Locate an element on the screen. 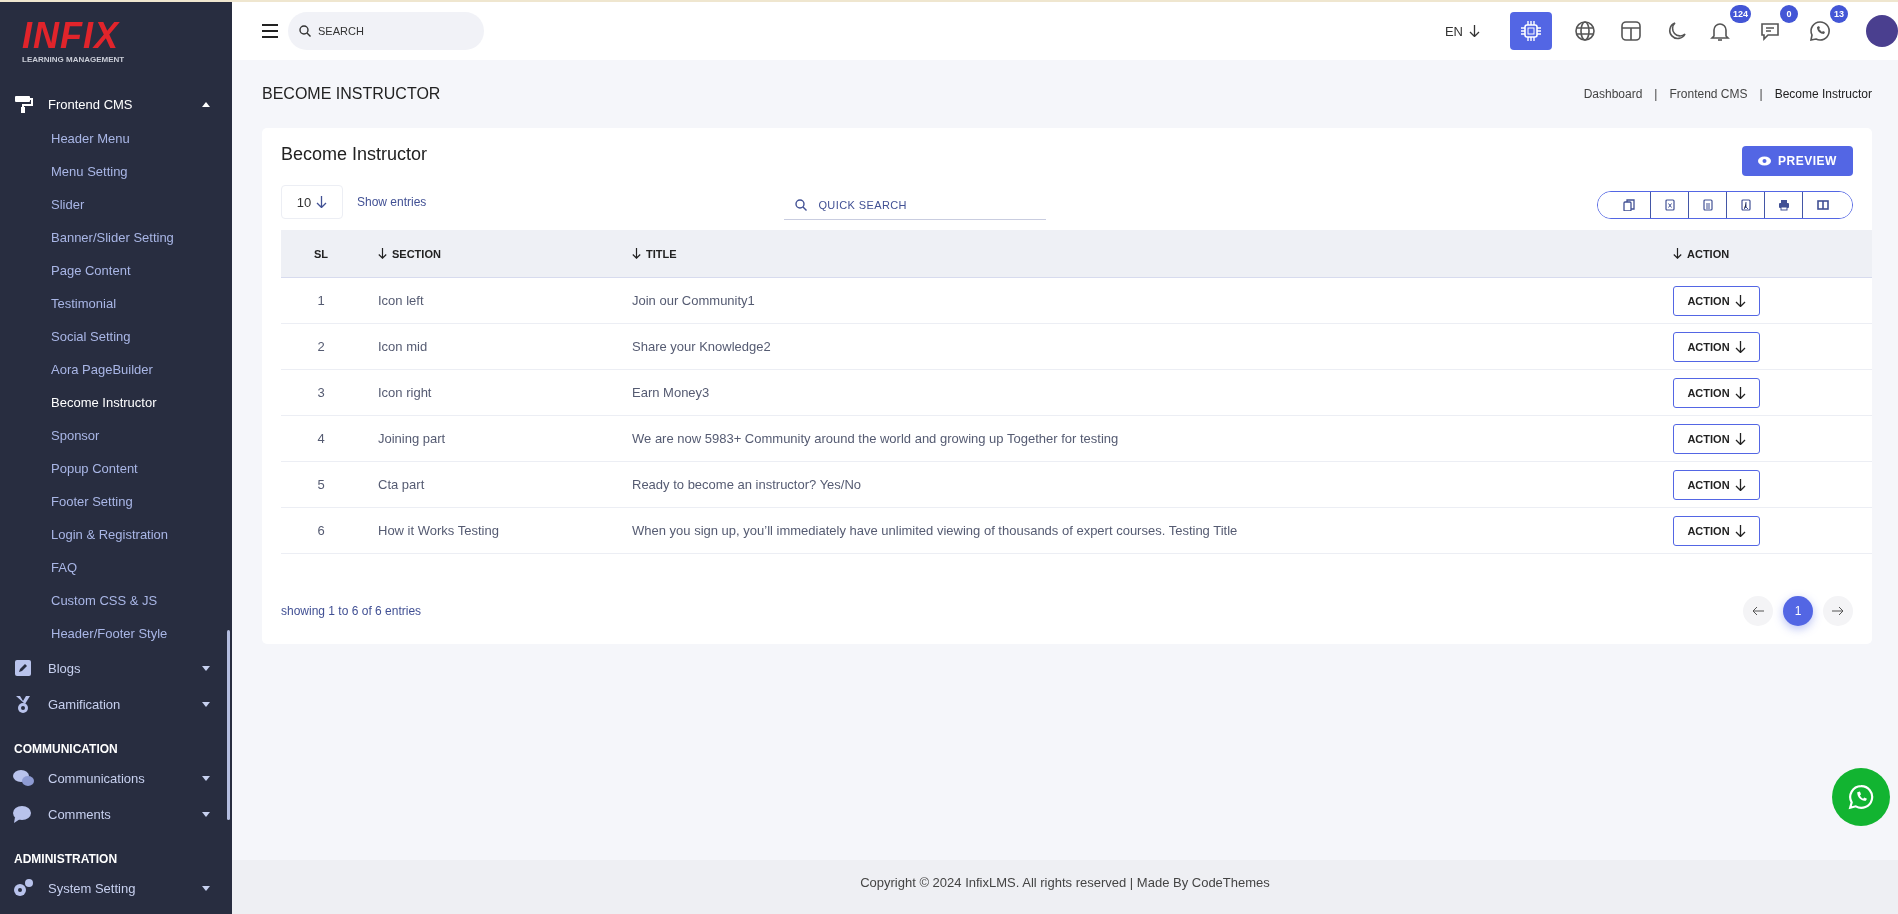 The image size is (1898, 914). sidebar-subitem: Testimonial is located at coordinates (86, 303).